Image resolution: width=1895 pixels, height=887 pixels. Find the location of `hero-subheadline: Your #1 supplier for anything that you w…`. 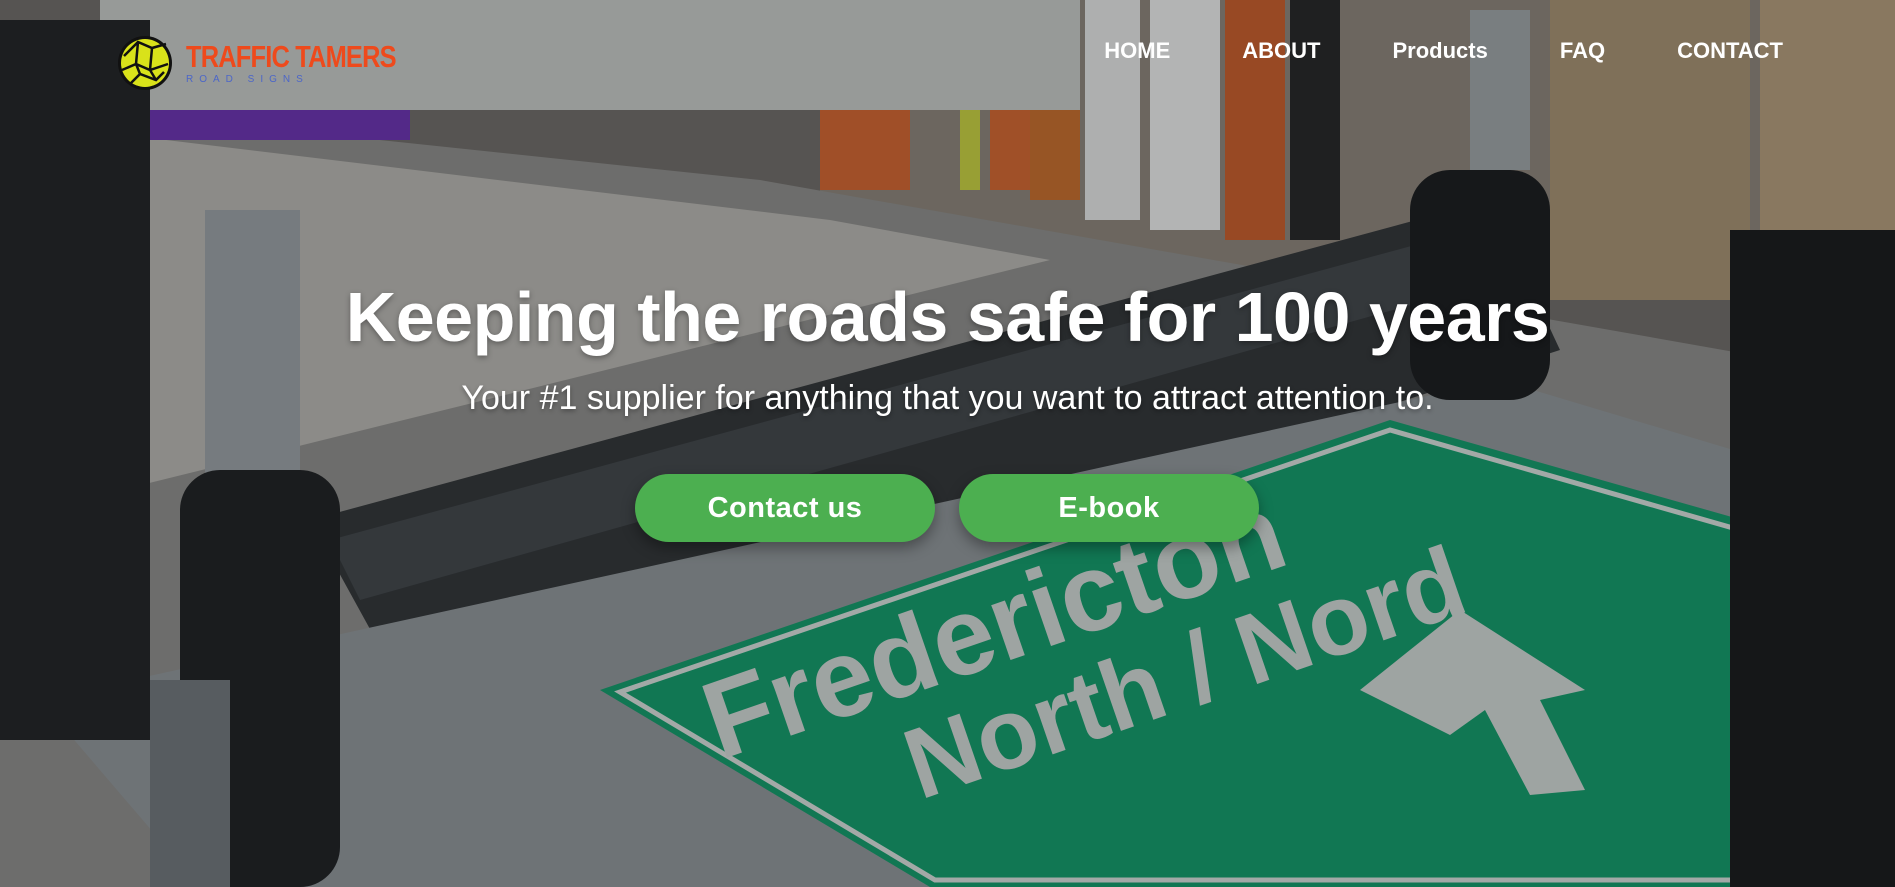

hero-subheadline: Your #1 supplier for anything that you w… is located at coordinates (947, 398).